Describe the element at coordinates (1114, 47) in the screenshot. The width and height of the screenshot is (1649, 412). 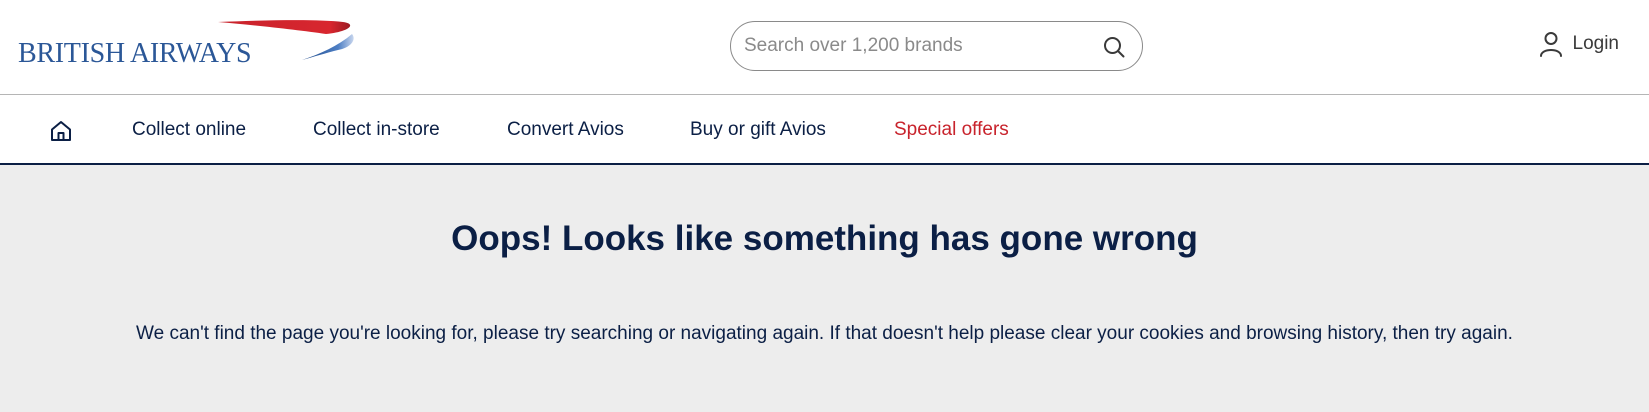
I see `search-icon` at that location.